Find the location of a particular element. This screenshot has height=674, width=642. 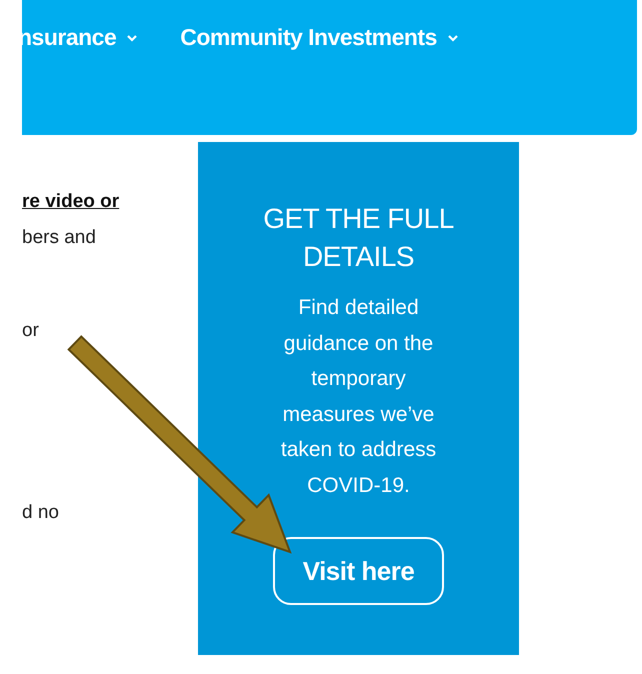

nav-menu-item: nsurance is located at coordinates (78, 37).